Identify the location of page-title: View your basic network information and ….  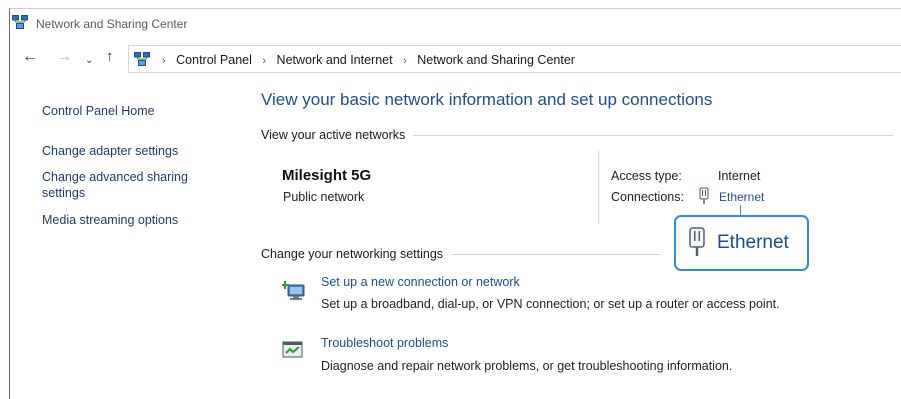
(487, 99).